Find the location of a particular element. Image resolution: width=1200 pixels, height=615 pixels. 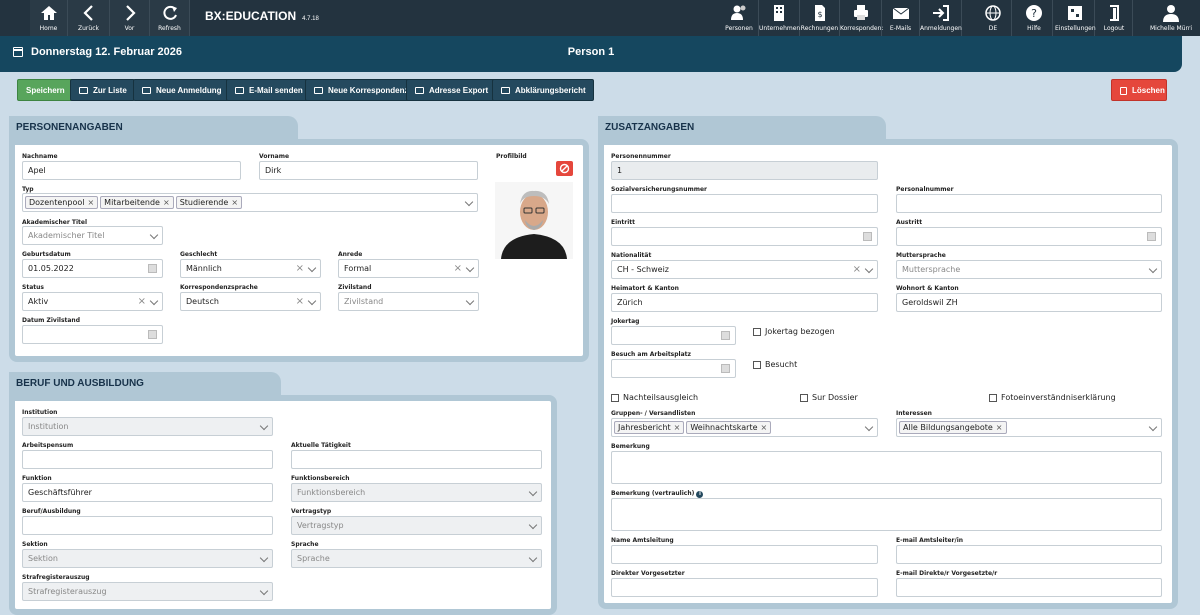

birthdate-input: 01.05.2022 is located at coordinates (92, 268).